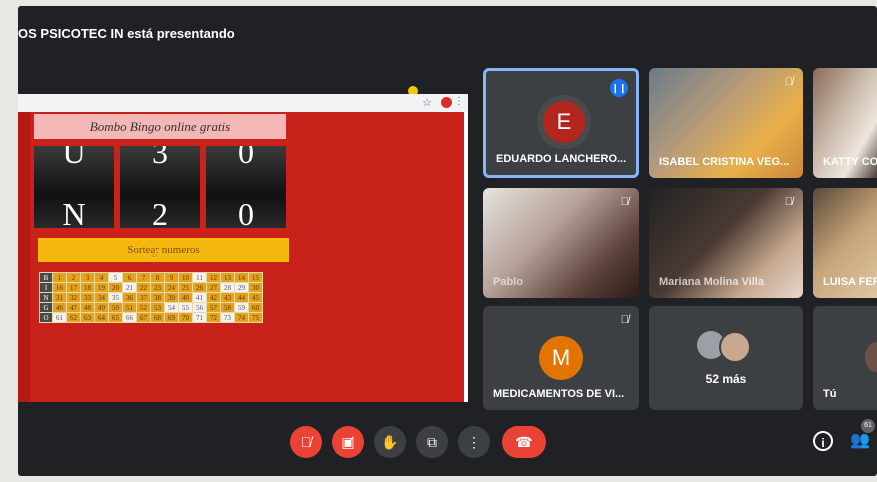  I want to click on bingo-number-cell: 60, so click(255, 307).